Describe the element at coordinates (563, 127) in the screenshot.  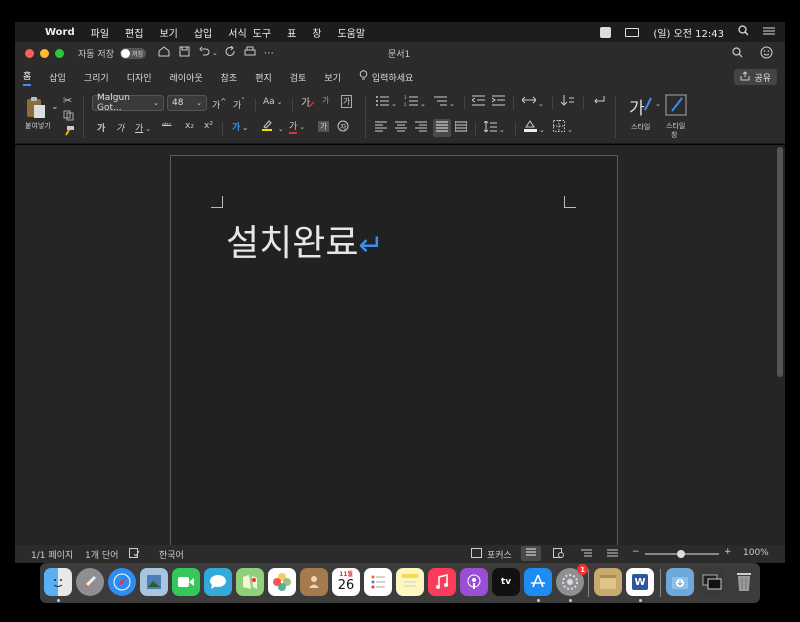
I see `borders-icon: ⌄` at that location.